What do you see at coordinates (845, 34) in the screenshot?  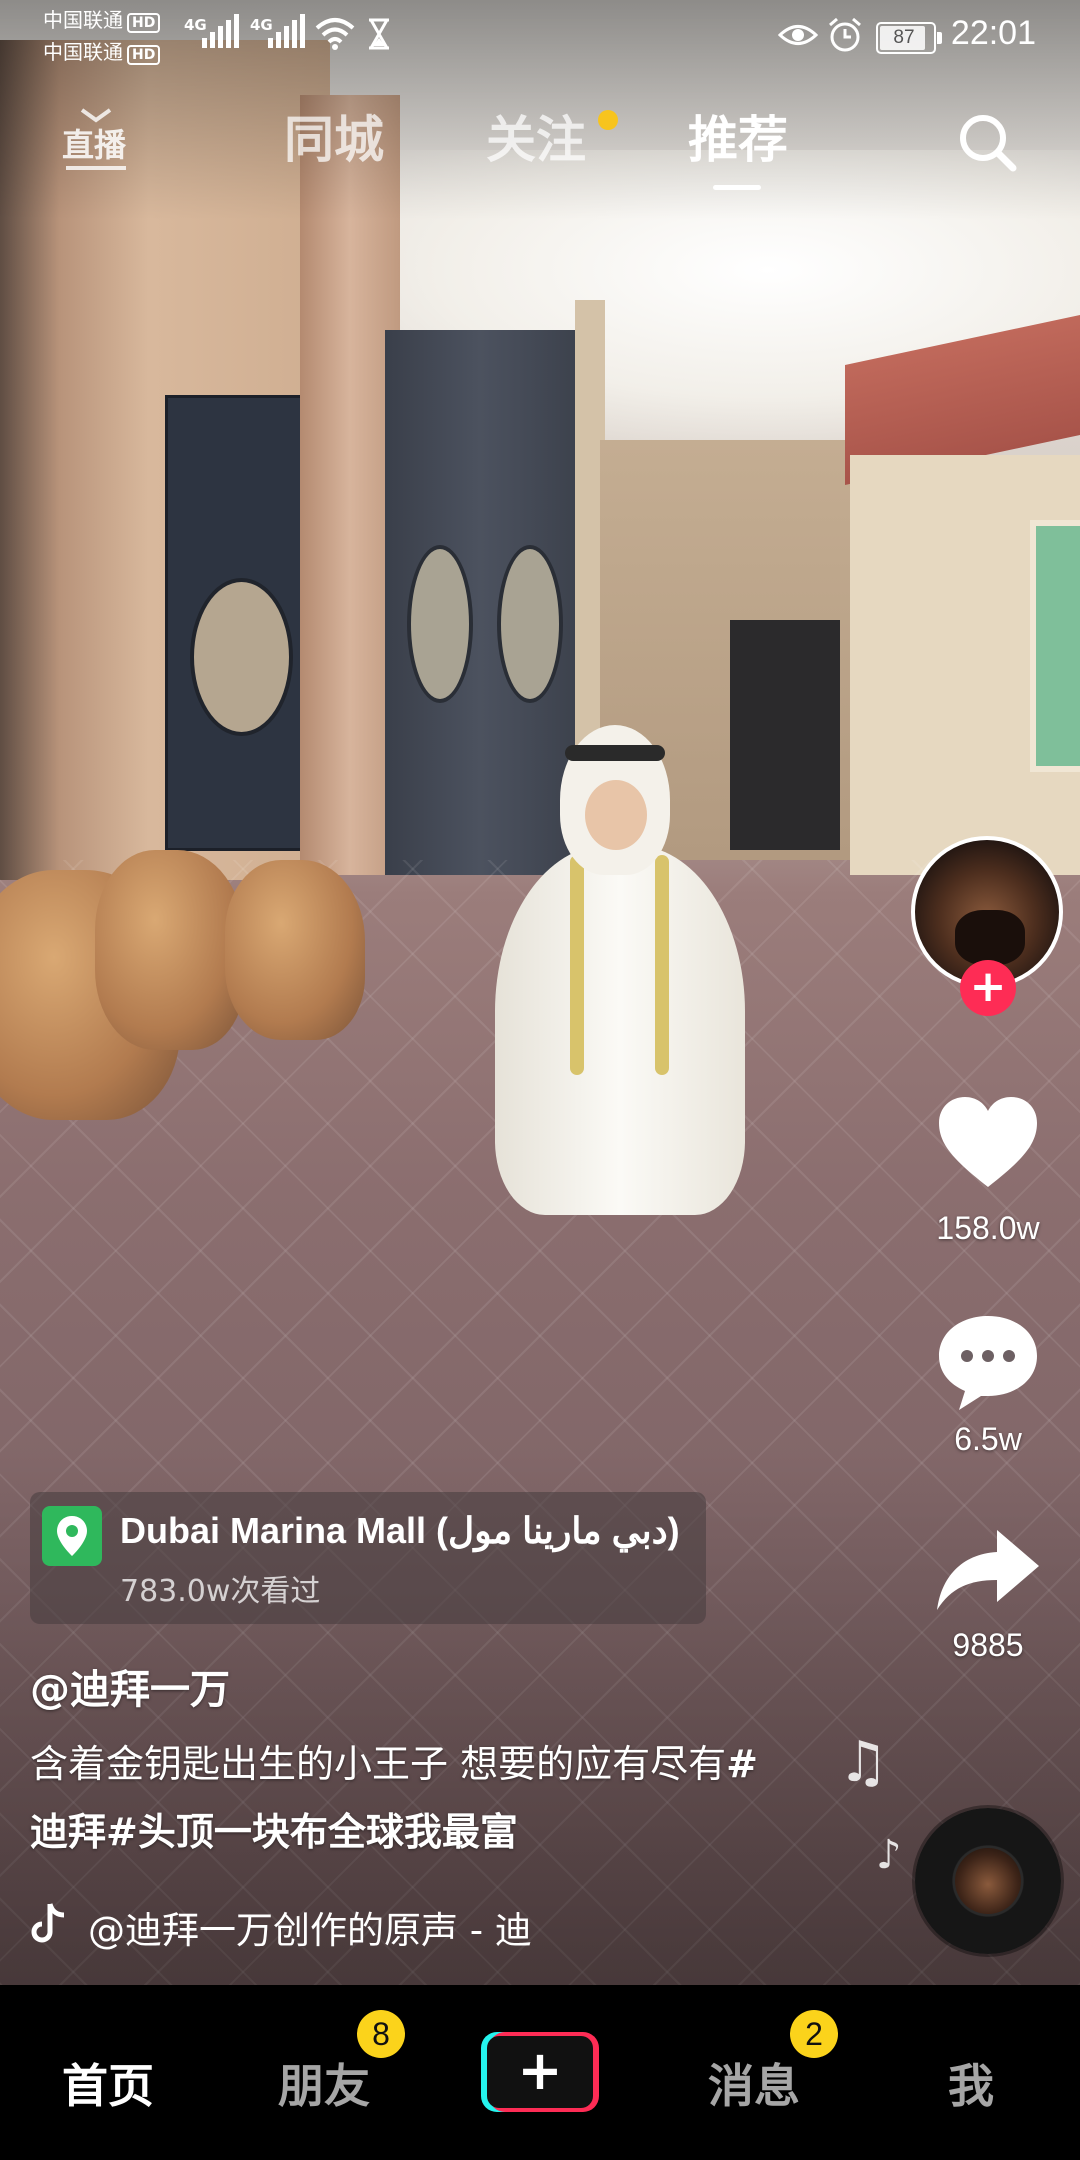 I see `alarm-icon` at bounding box center [845, 34].